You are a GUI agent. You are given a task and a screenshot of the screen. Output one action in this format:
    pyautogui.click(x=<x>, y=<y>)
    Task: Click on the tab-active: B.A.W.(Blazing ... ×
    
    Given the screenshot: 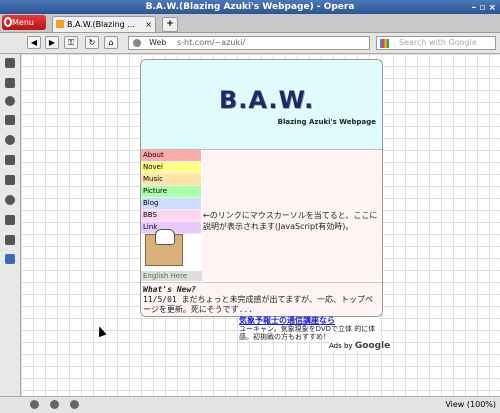 What is the action you would take?
    pyautogui.click(x=104, y=24)
    